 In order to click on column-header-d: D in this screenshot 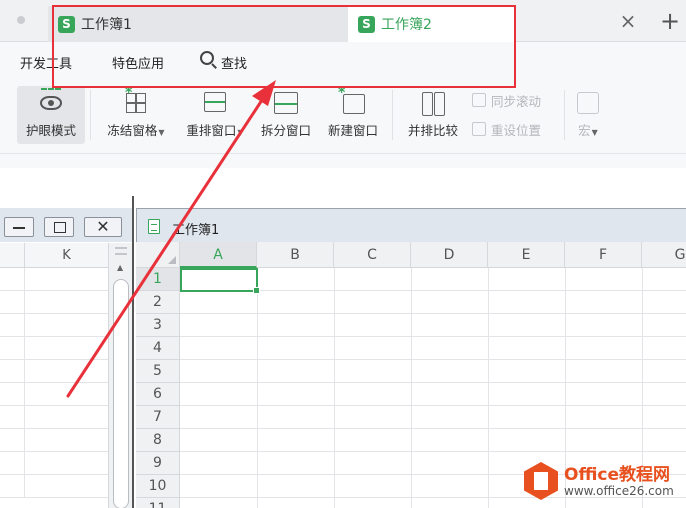, I will do `click(449, 255)`.